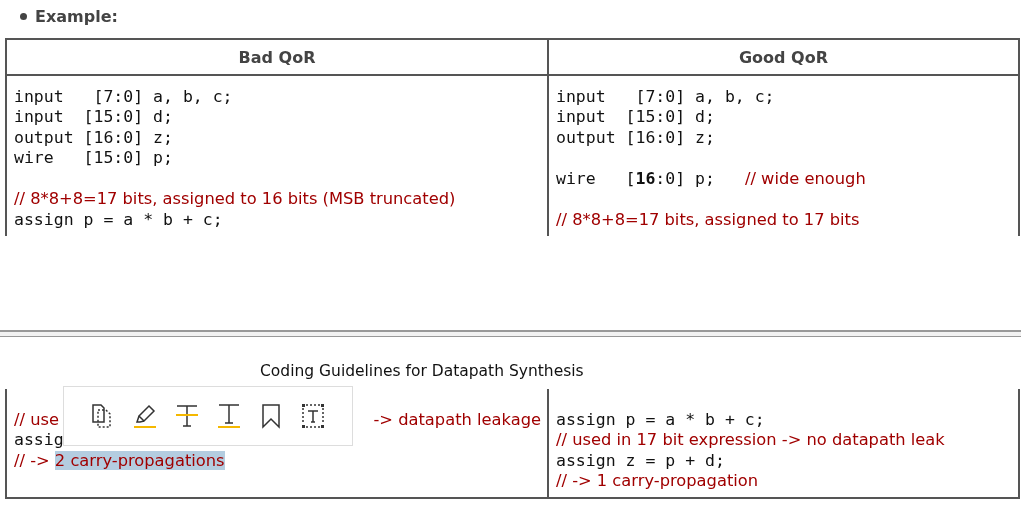  I want to click on code-line: assign z = p + d;, so click(640, 460).